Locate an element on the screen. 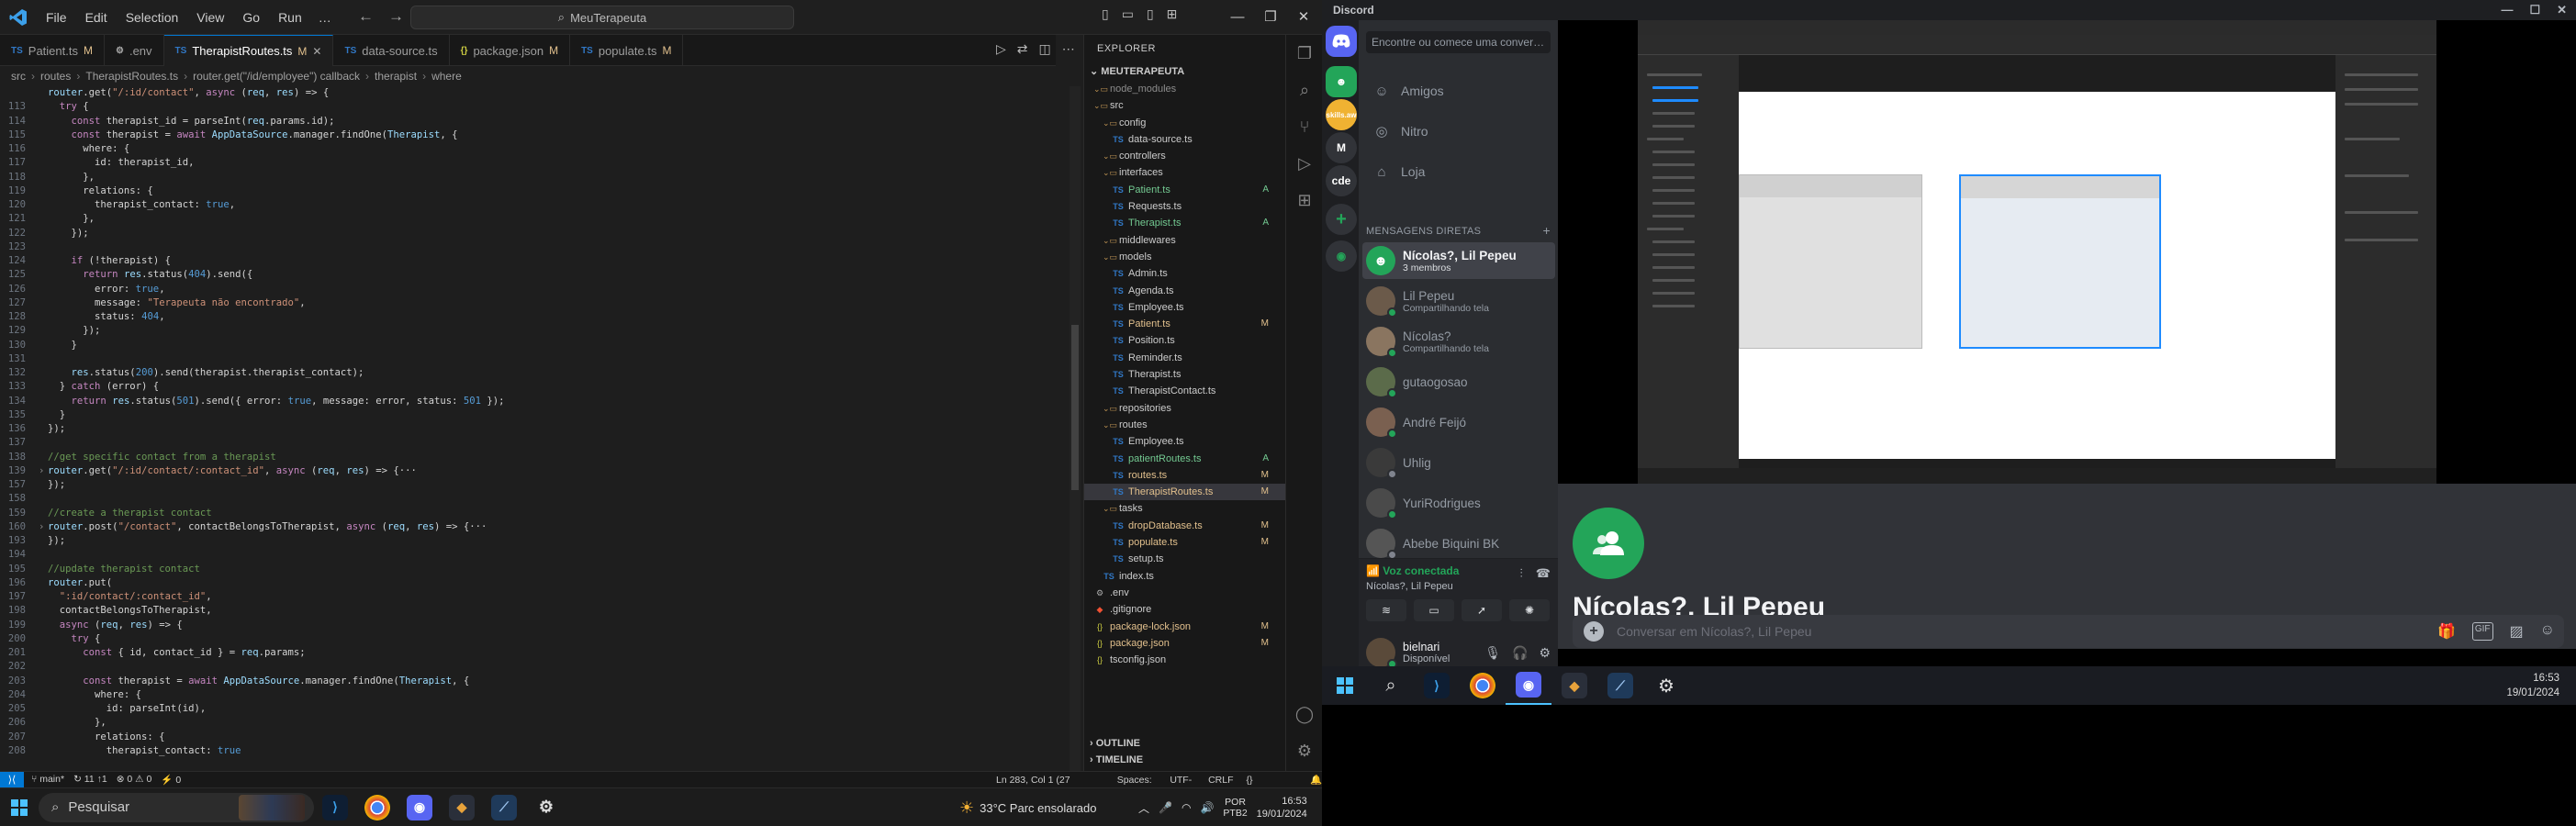  file-tree-item: TS Therapist.ts is located at coordinates (1184, 374).